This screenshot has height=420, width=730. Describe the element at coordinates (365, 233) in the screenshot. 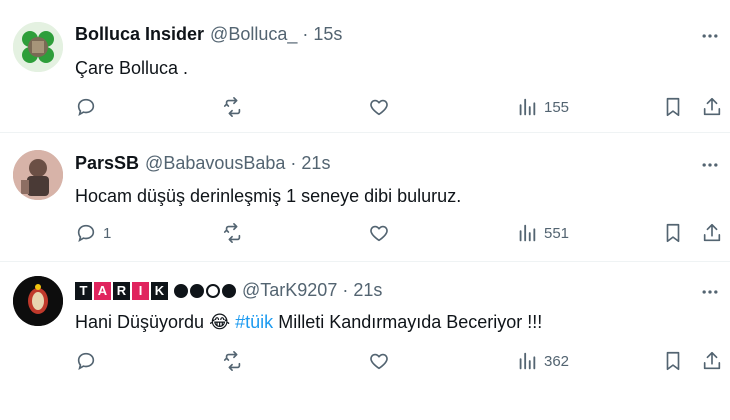

I see `tweet-actions: 1 551` at that location.